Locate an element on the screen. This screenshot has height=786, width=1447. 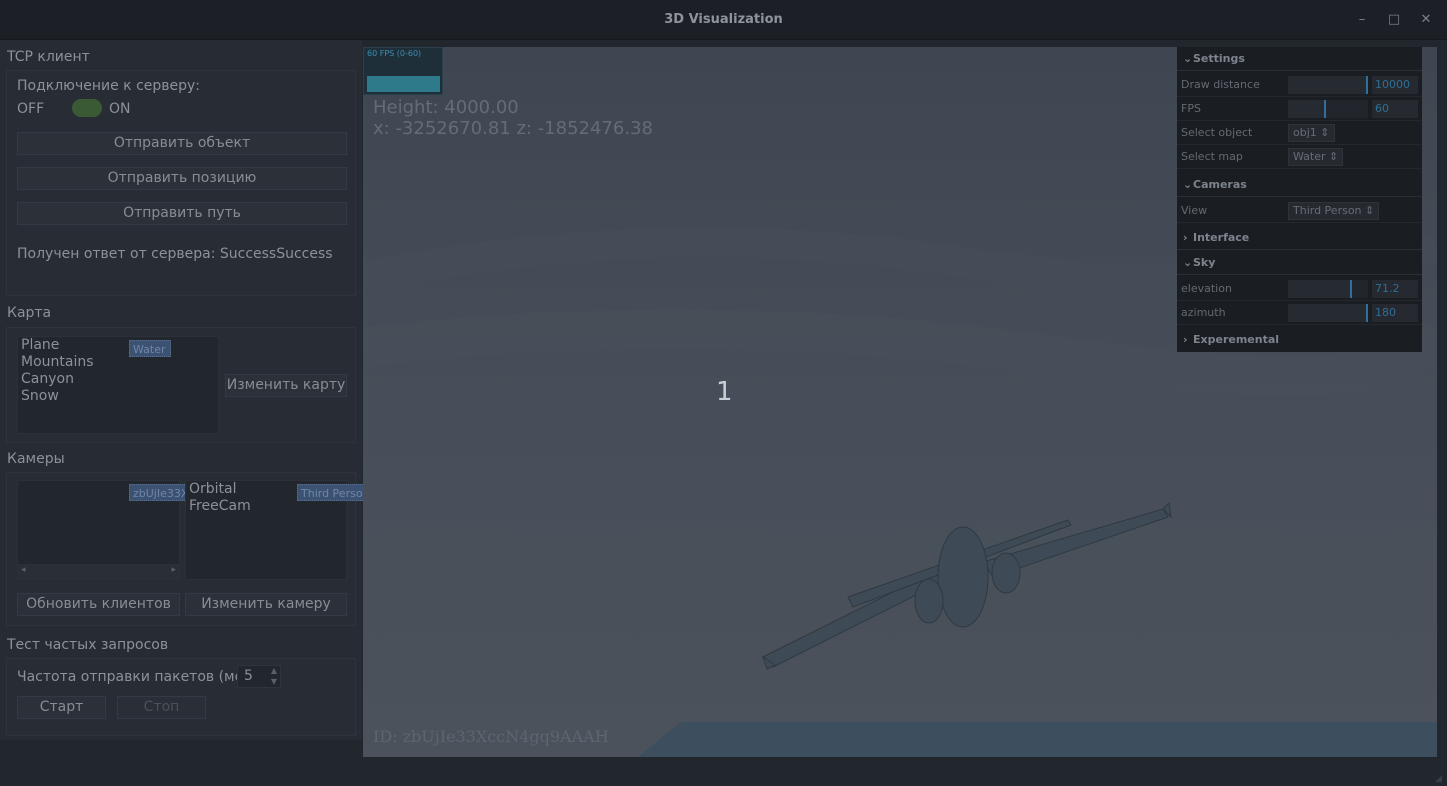
azimuth-input: 180 is located at coordinates (1395, 313).